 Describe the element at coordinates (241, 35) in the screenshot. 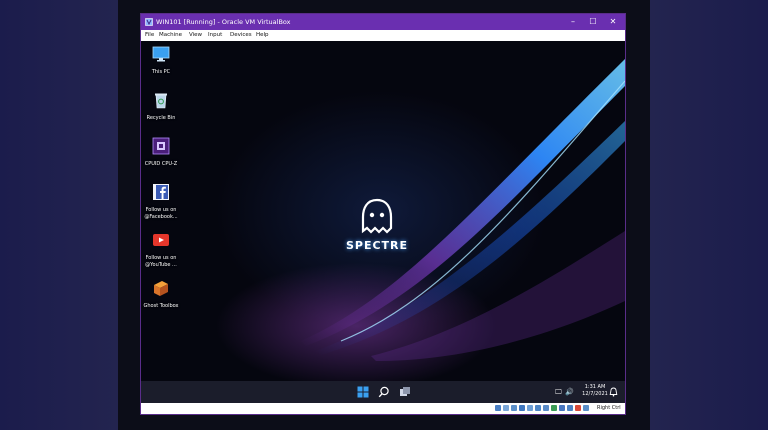

I see `menu-devices: Devices` at that location.